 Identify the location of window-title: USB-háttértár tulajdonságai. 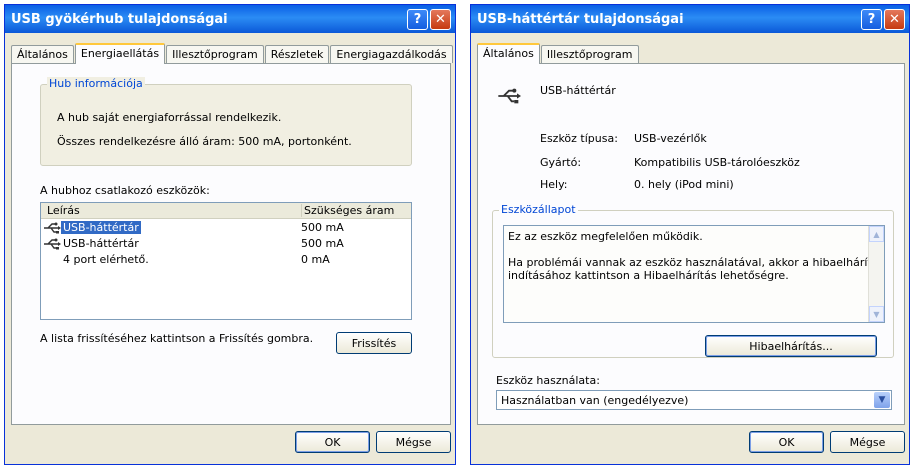
(580, 19).